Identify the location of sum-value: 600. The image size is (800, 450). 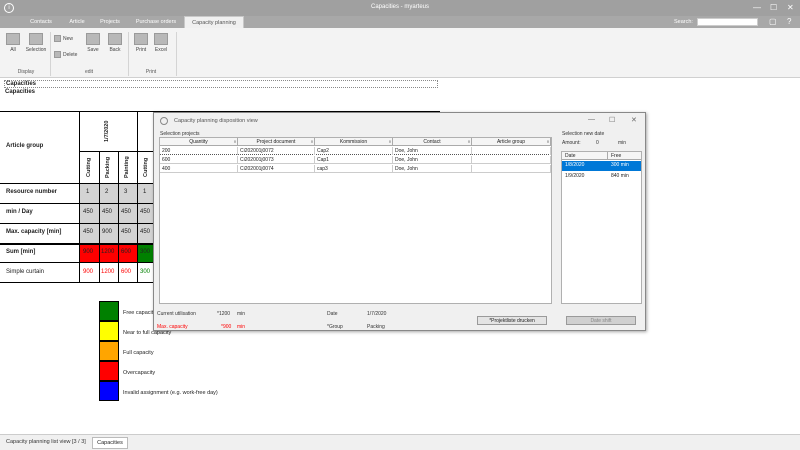
(126, 252).